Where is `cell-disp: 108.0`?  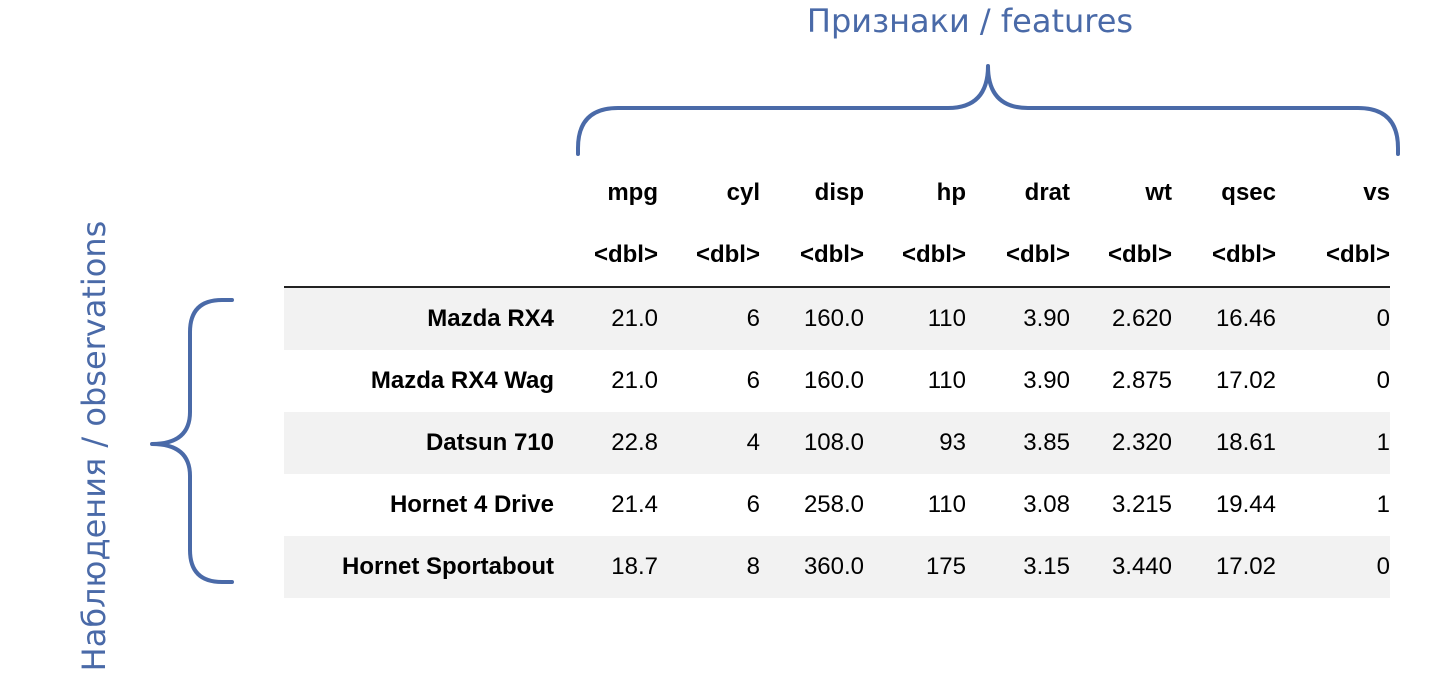
cell-disp: 108.0 is located at coordinates (833, 442).